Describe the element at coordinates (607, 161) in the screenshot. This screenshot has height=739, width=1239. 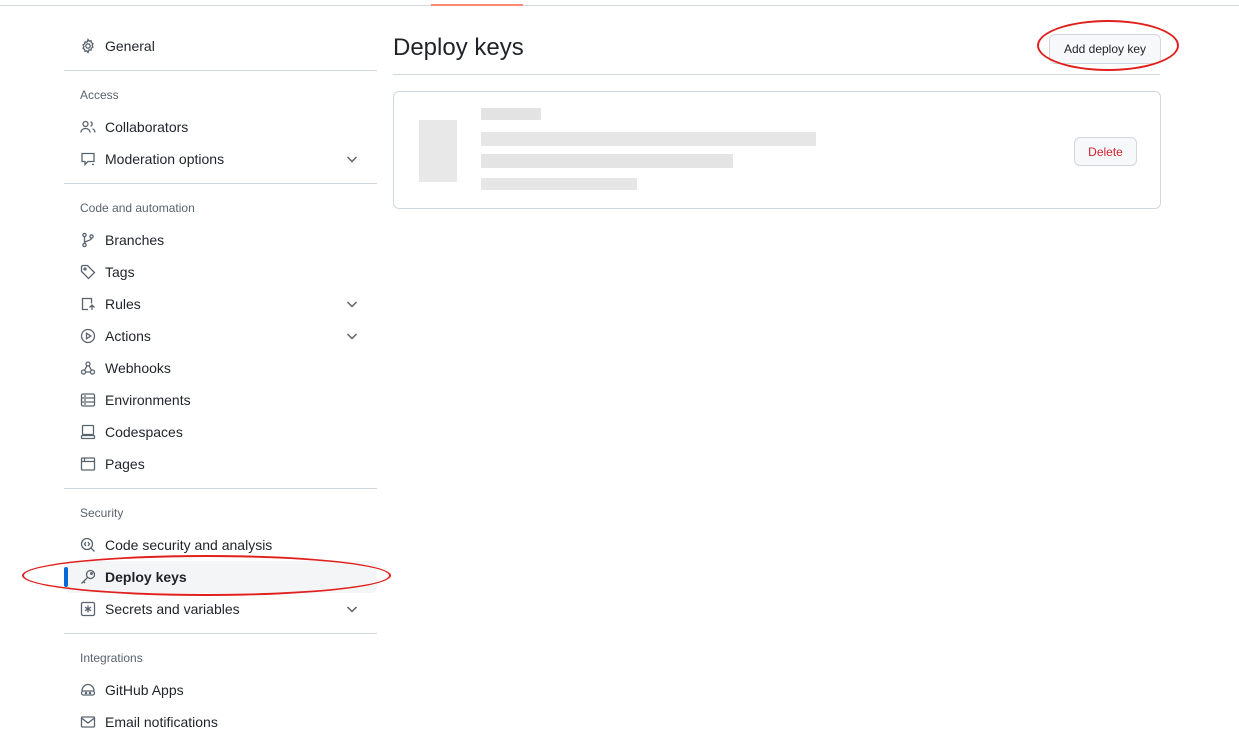
I see `redacted-key-added` at that location.